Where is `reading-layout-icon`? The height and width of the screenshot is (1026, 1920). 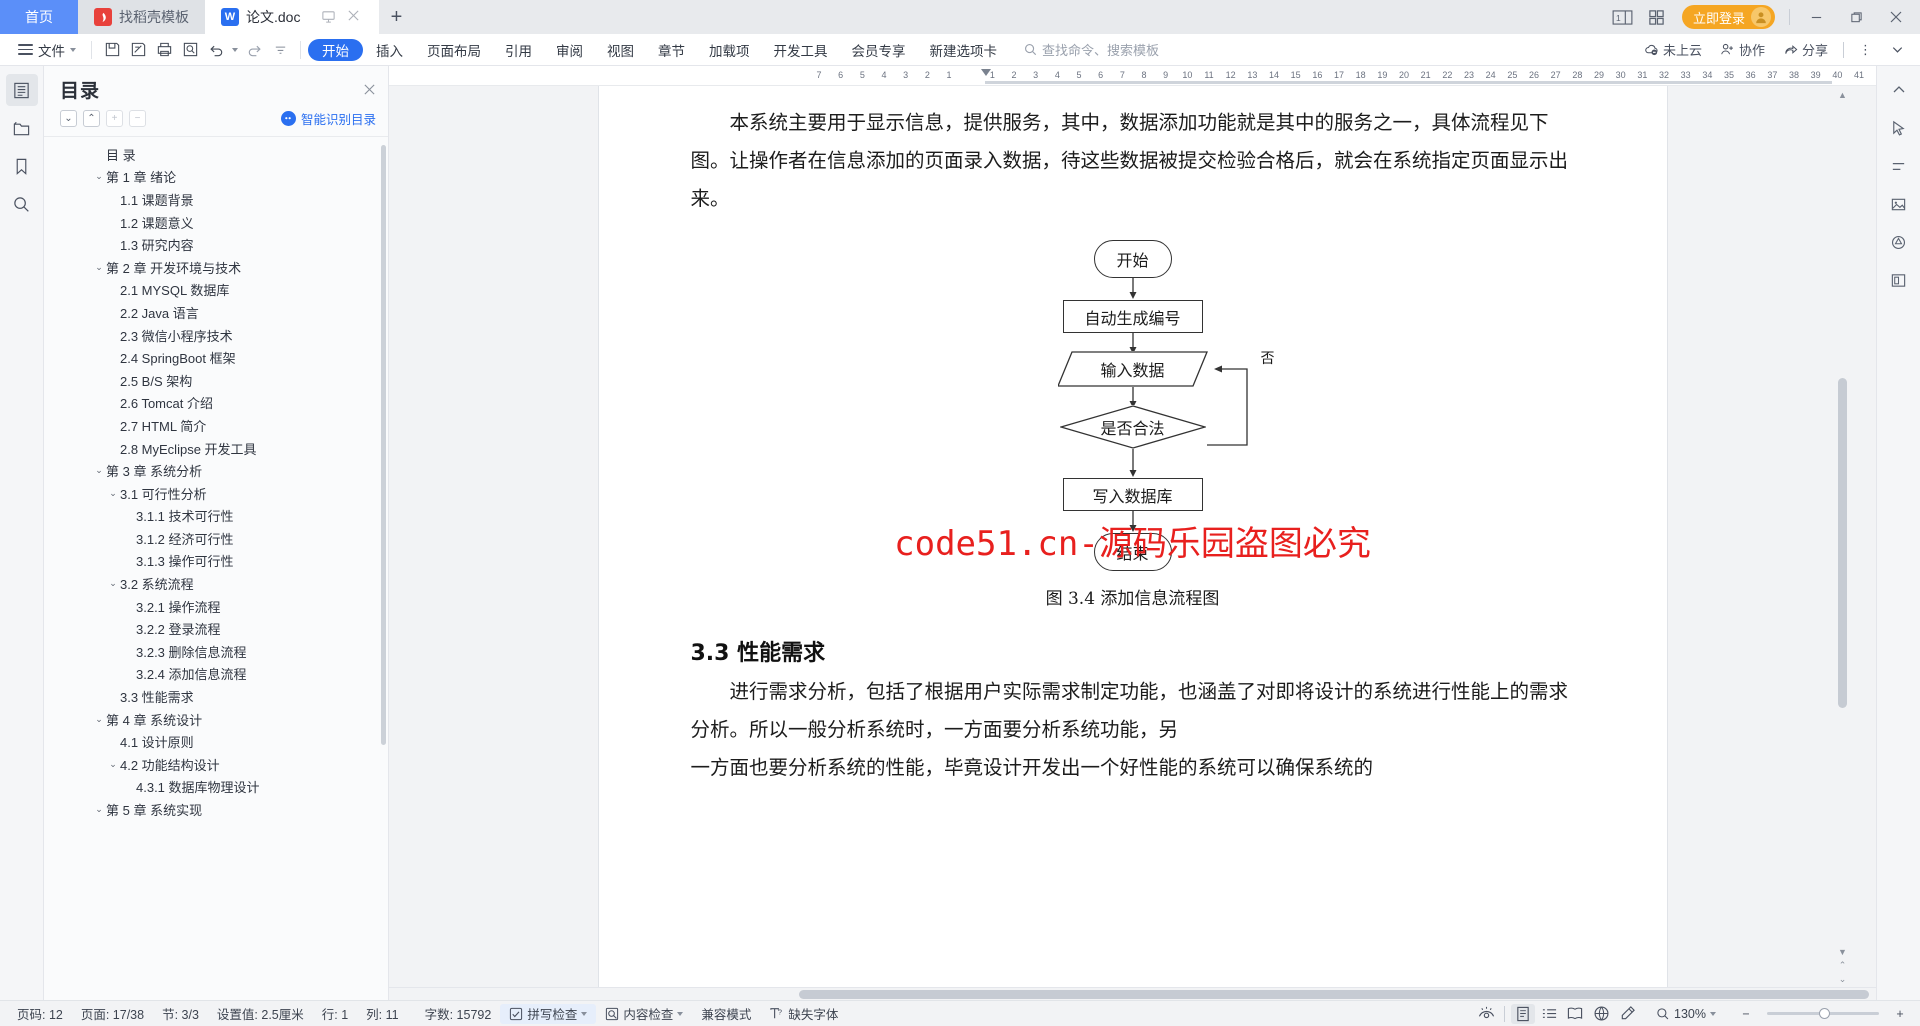 reading-layout-icon is located at coordinates (1575, 1014).